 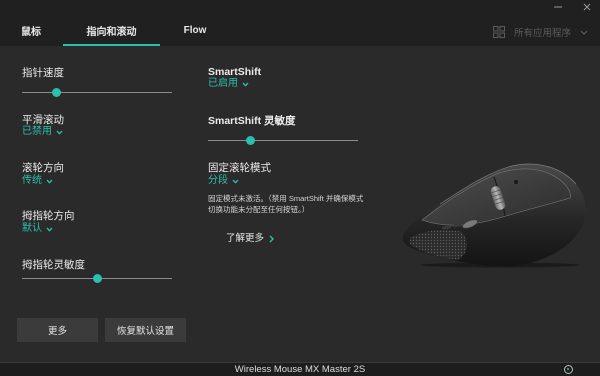 I want to click on smartshift-dropdown: 已启用, so click(x=228, y=84).